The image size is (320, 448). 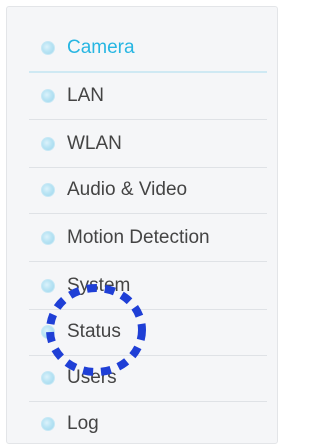 I want to click on menu-item-wlan: WLAN, so click(x=148, y=144).